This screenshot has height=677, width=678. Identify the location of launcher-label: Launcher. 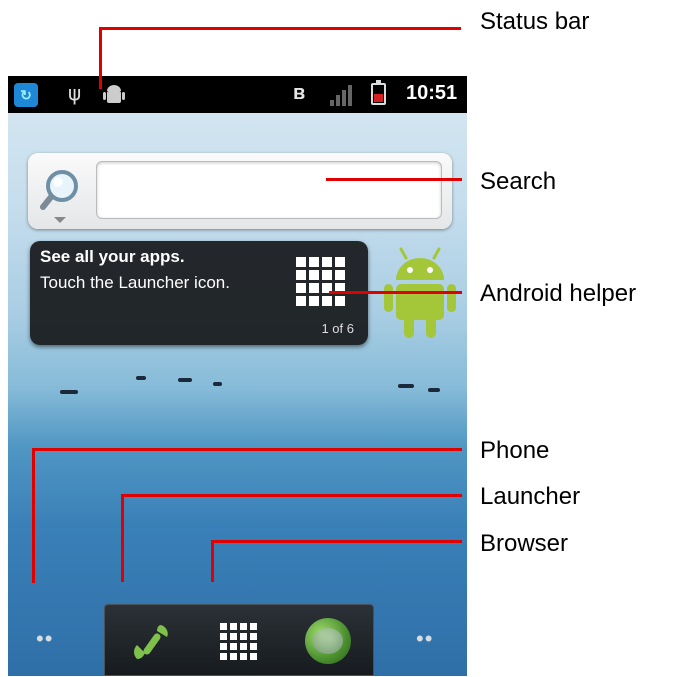
(530, 496).